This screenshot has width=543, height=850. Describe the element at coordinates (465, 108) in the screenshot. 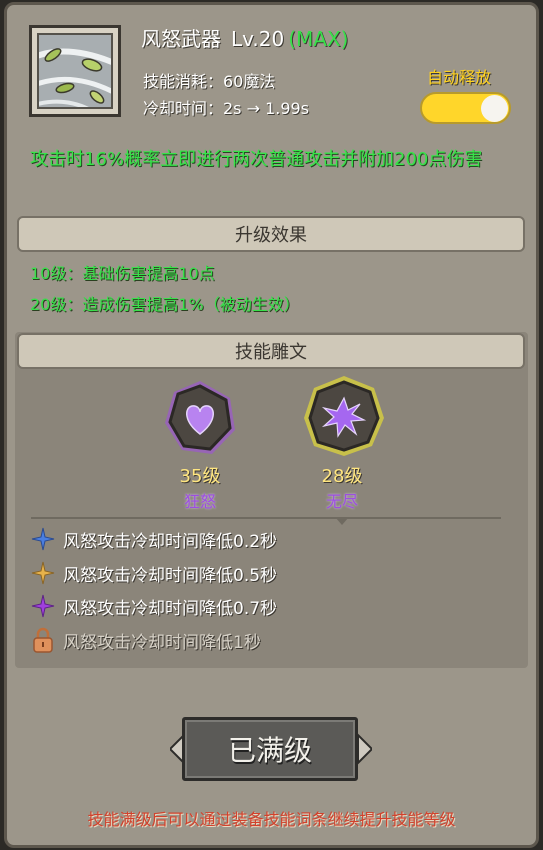

I see `auto-cast-toggle` at that location.